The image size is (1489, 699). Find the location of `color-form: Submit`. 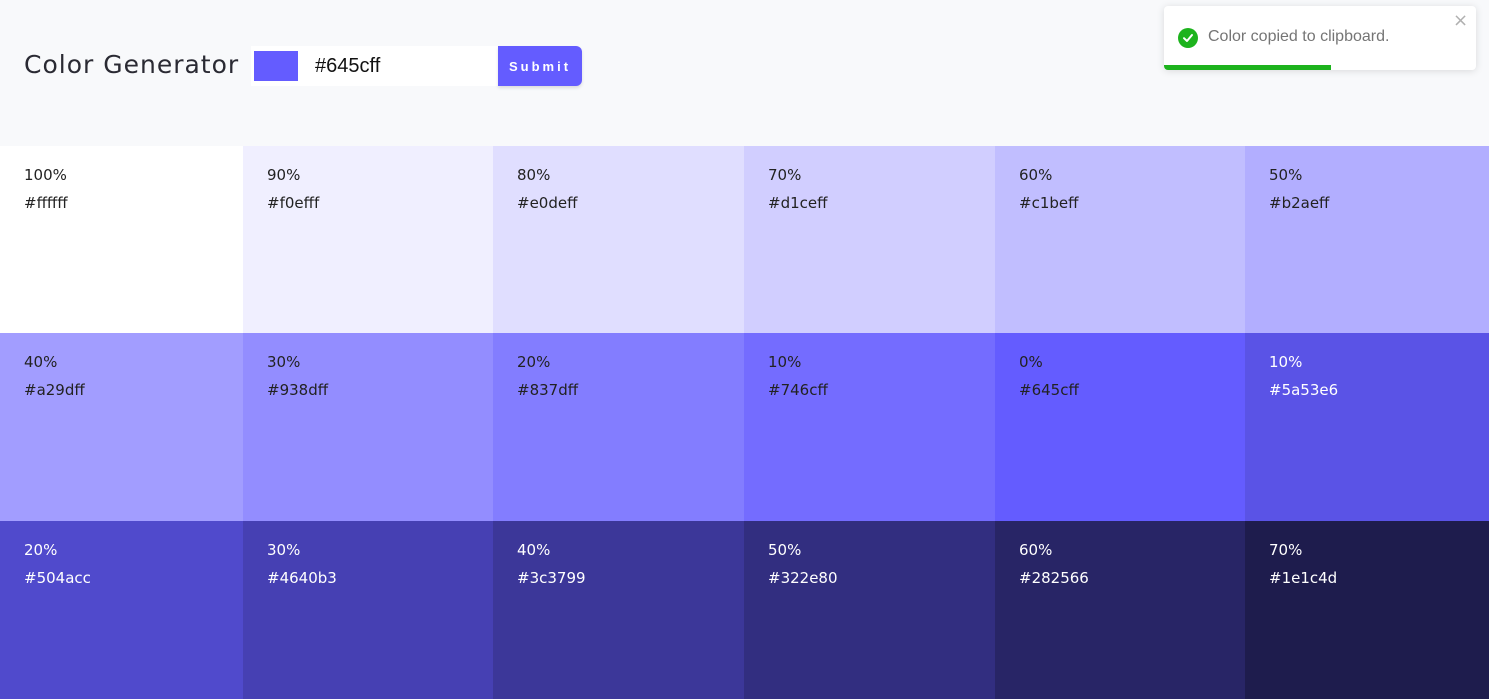

color-form: Submit is located at coordinates (416, 66).